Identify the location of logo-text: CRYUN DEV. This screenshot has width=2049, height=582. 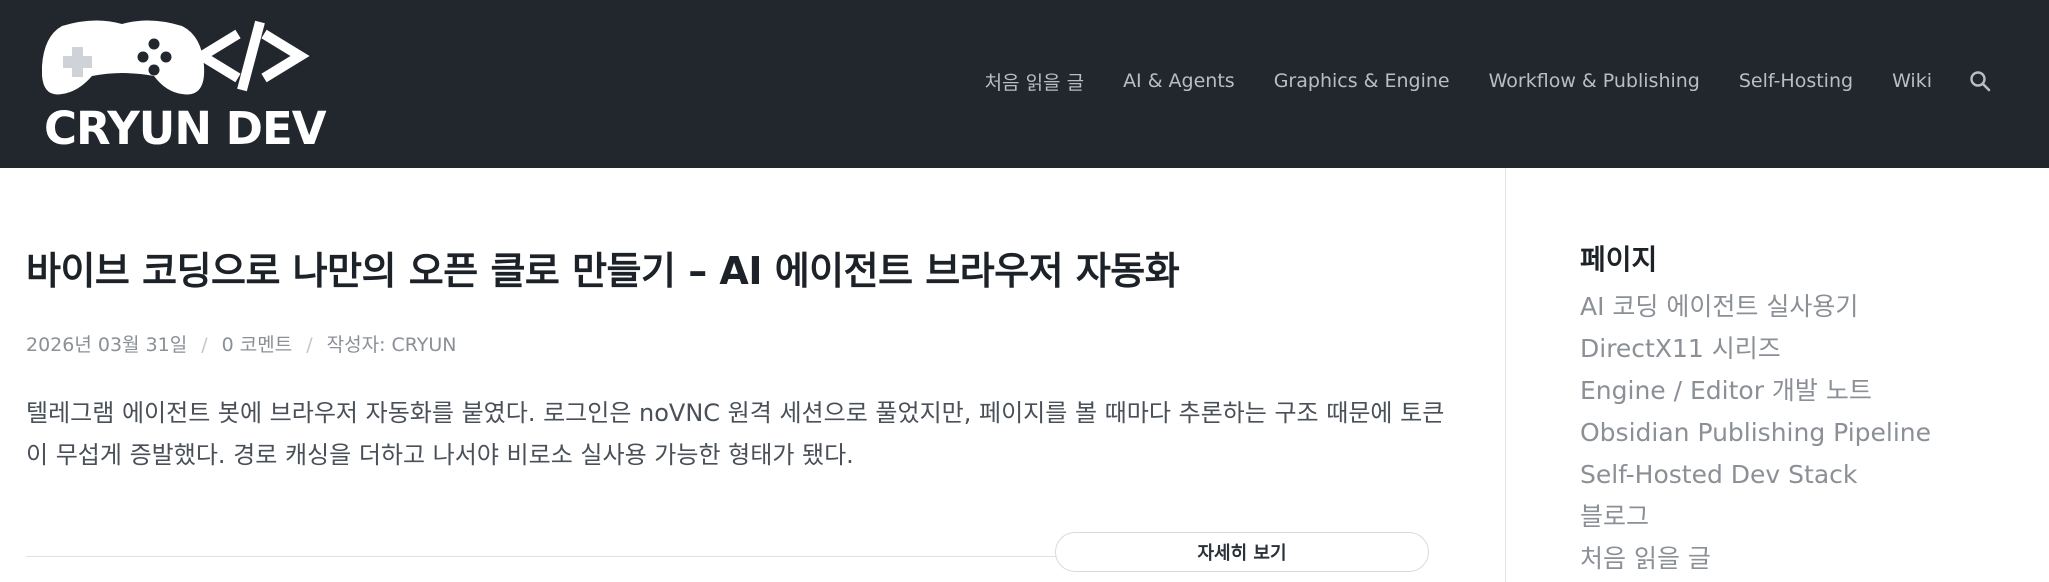
(185, 128).